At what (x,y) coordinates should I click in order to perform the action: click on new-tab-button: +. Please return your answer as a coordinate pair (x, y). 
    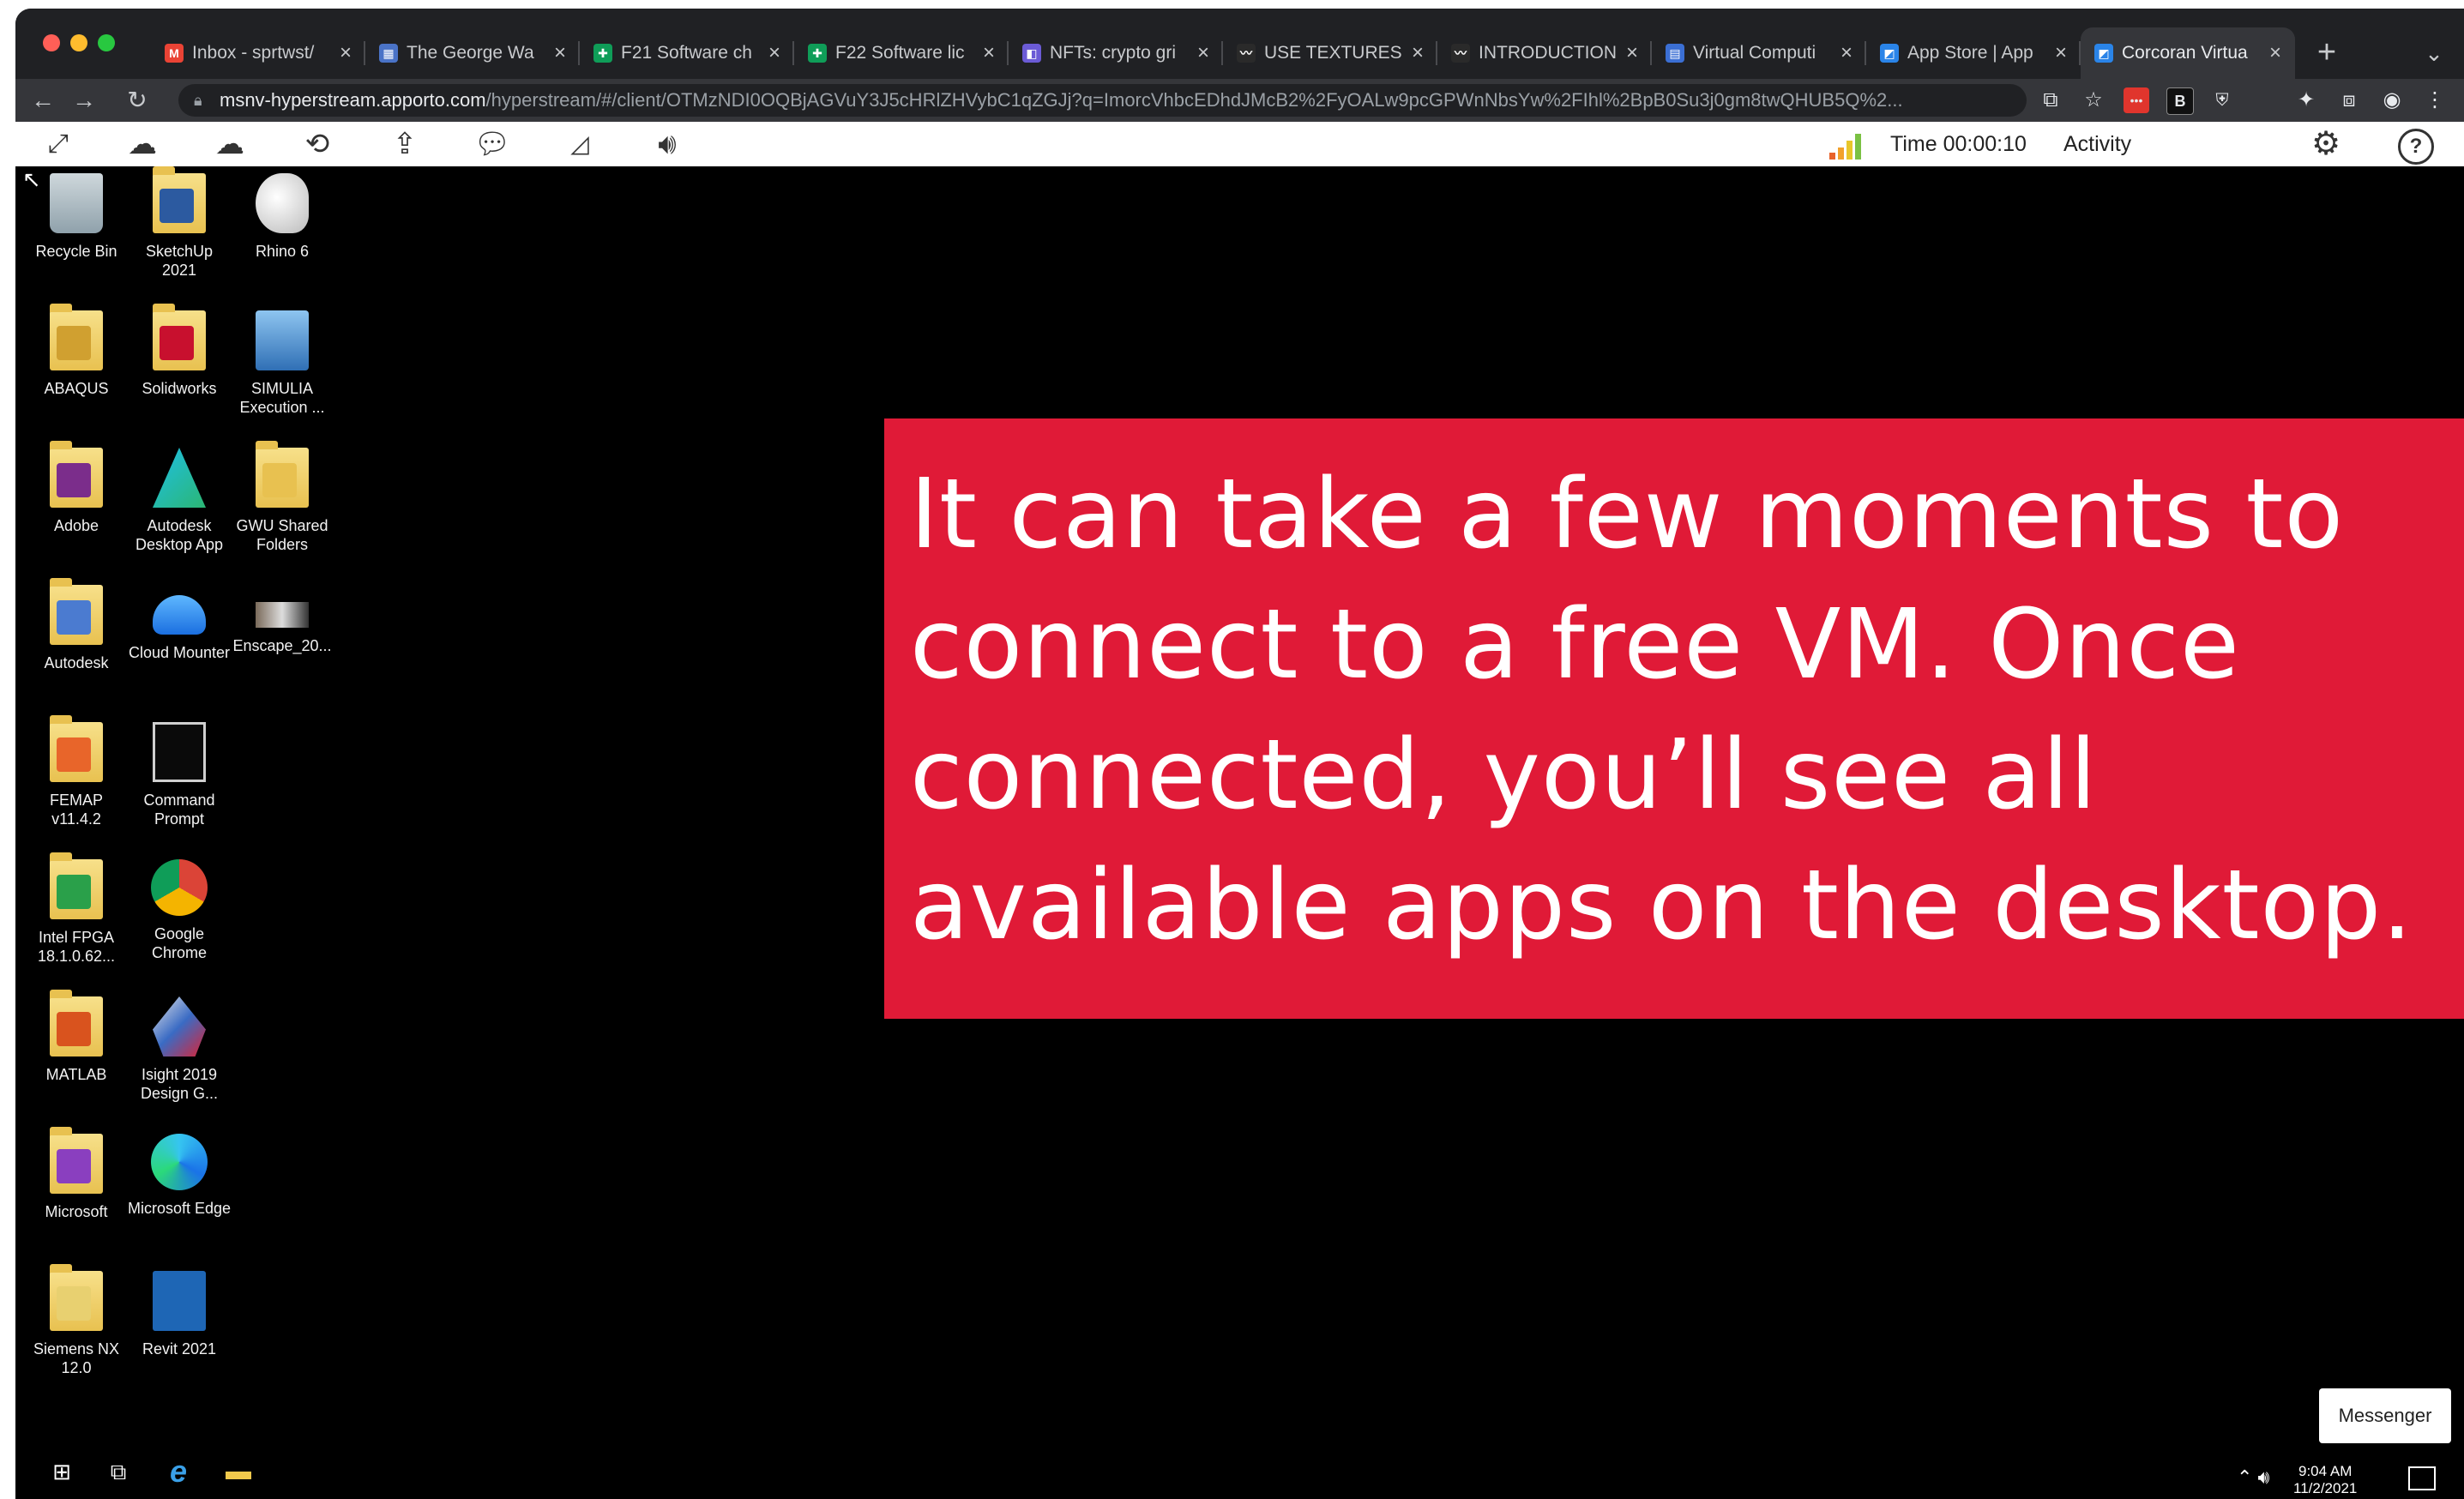
    Looking at the image, I should click on (2327, 53).